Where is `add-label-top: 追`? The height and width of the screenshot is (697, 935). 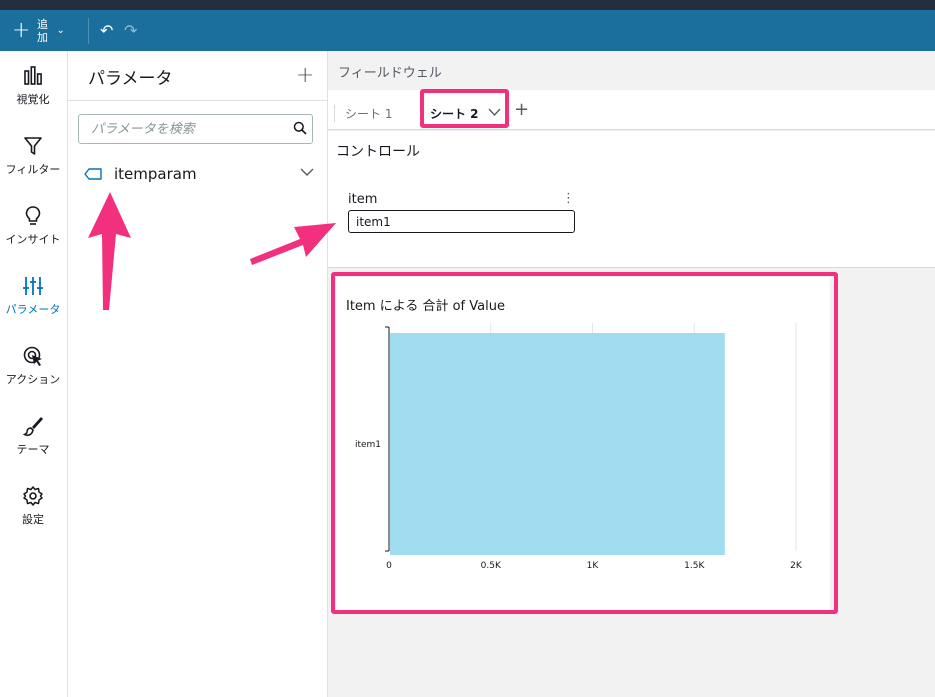
add-label-top: 追 is located at coordinates (42, 24).